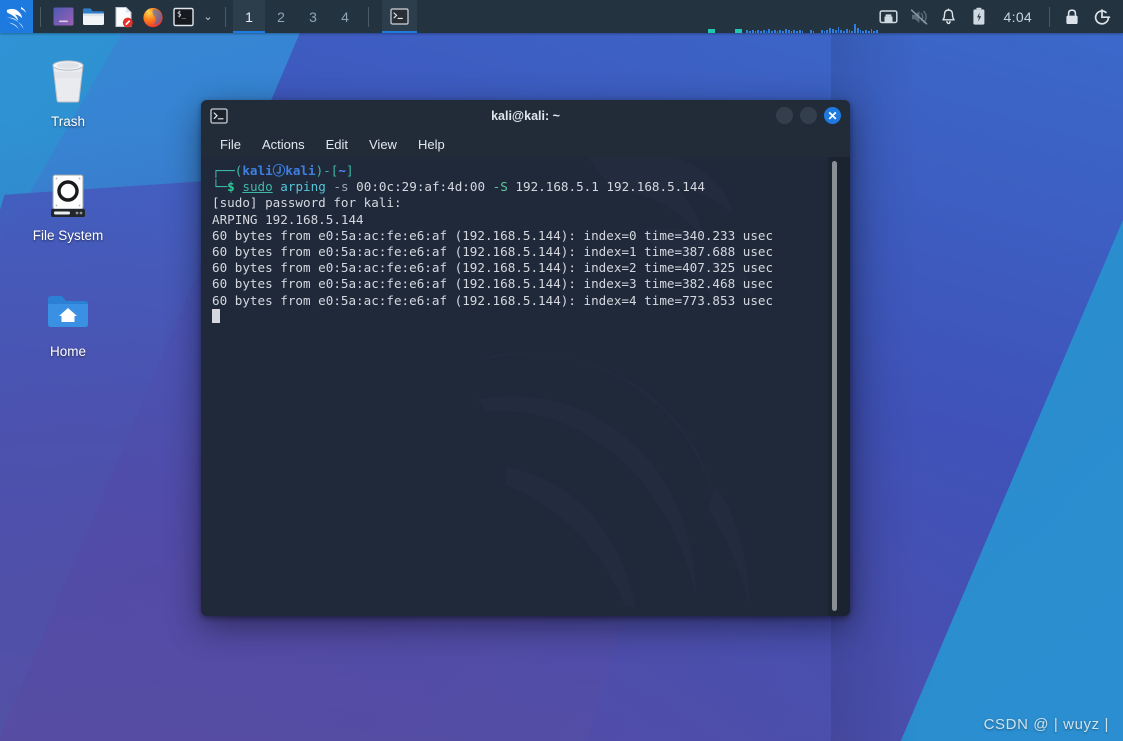 Image resolution: width=1123 pixels, height=741 pixels. I want to click on prompt-path: ~, so click(342, 170).